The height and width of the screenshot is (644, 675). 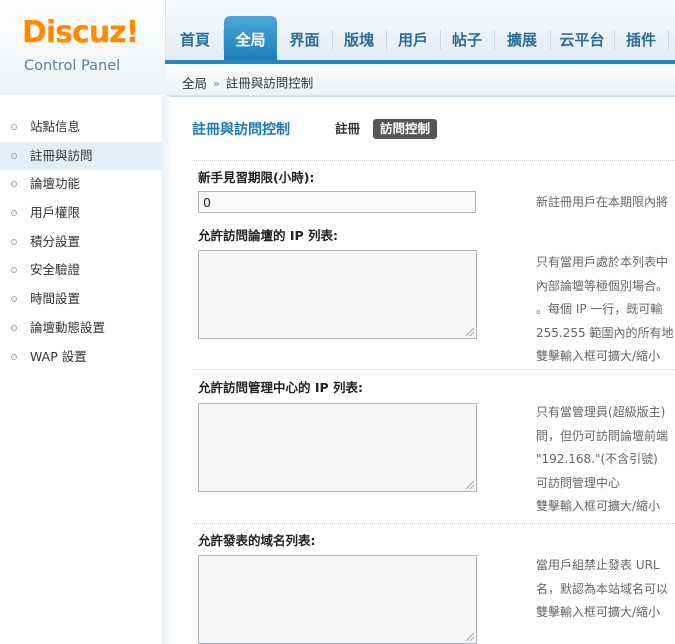 I want to click on field-label-forum-ip-list: 允許訪問論壇的 IP 列表:, so click(x=268, y=235).